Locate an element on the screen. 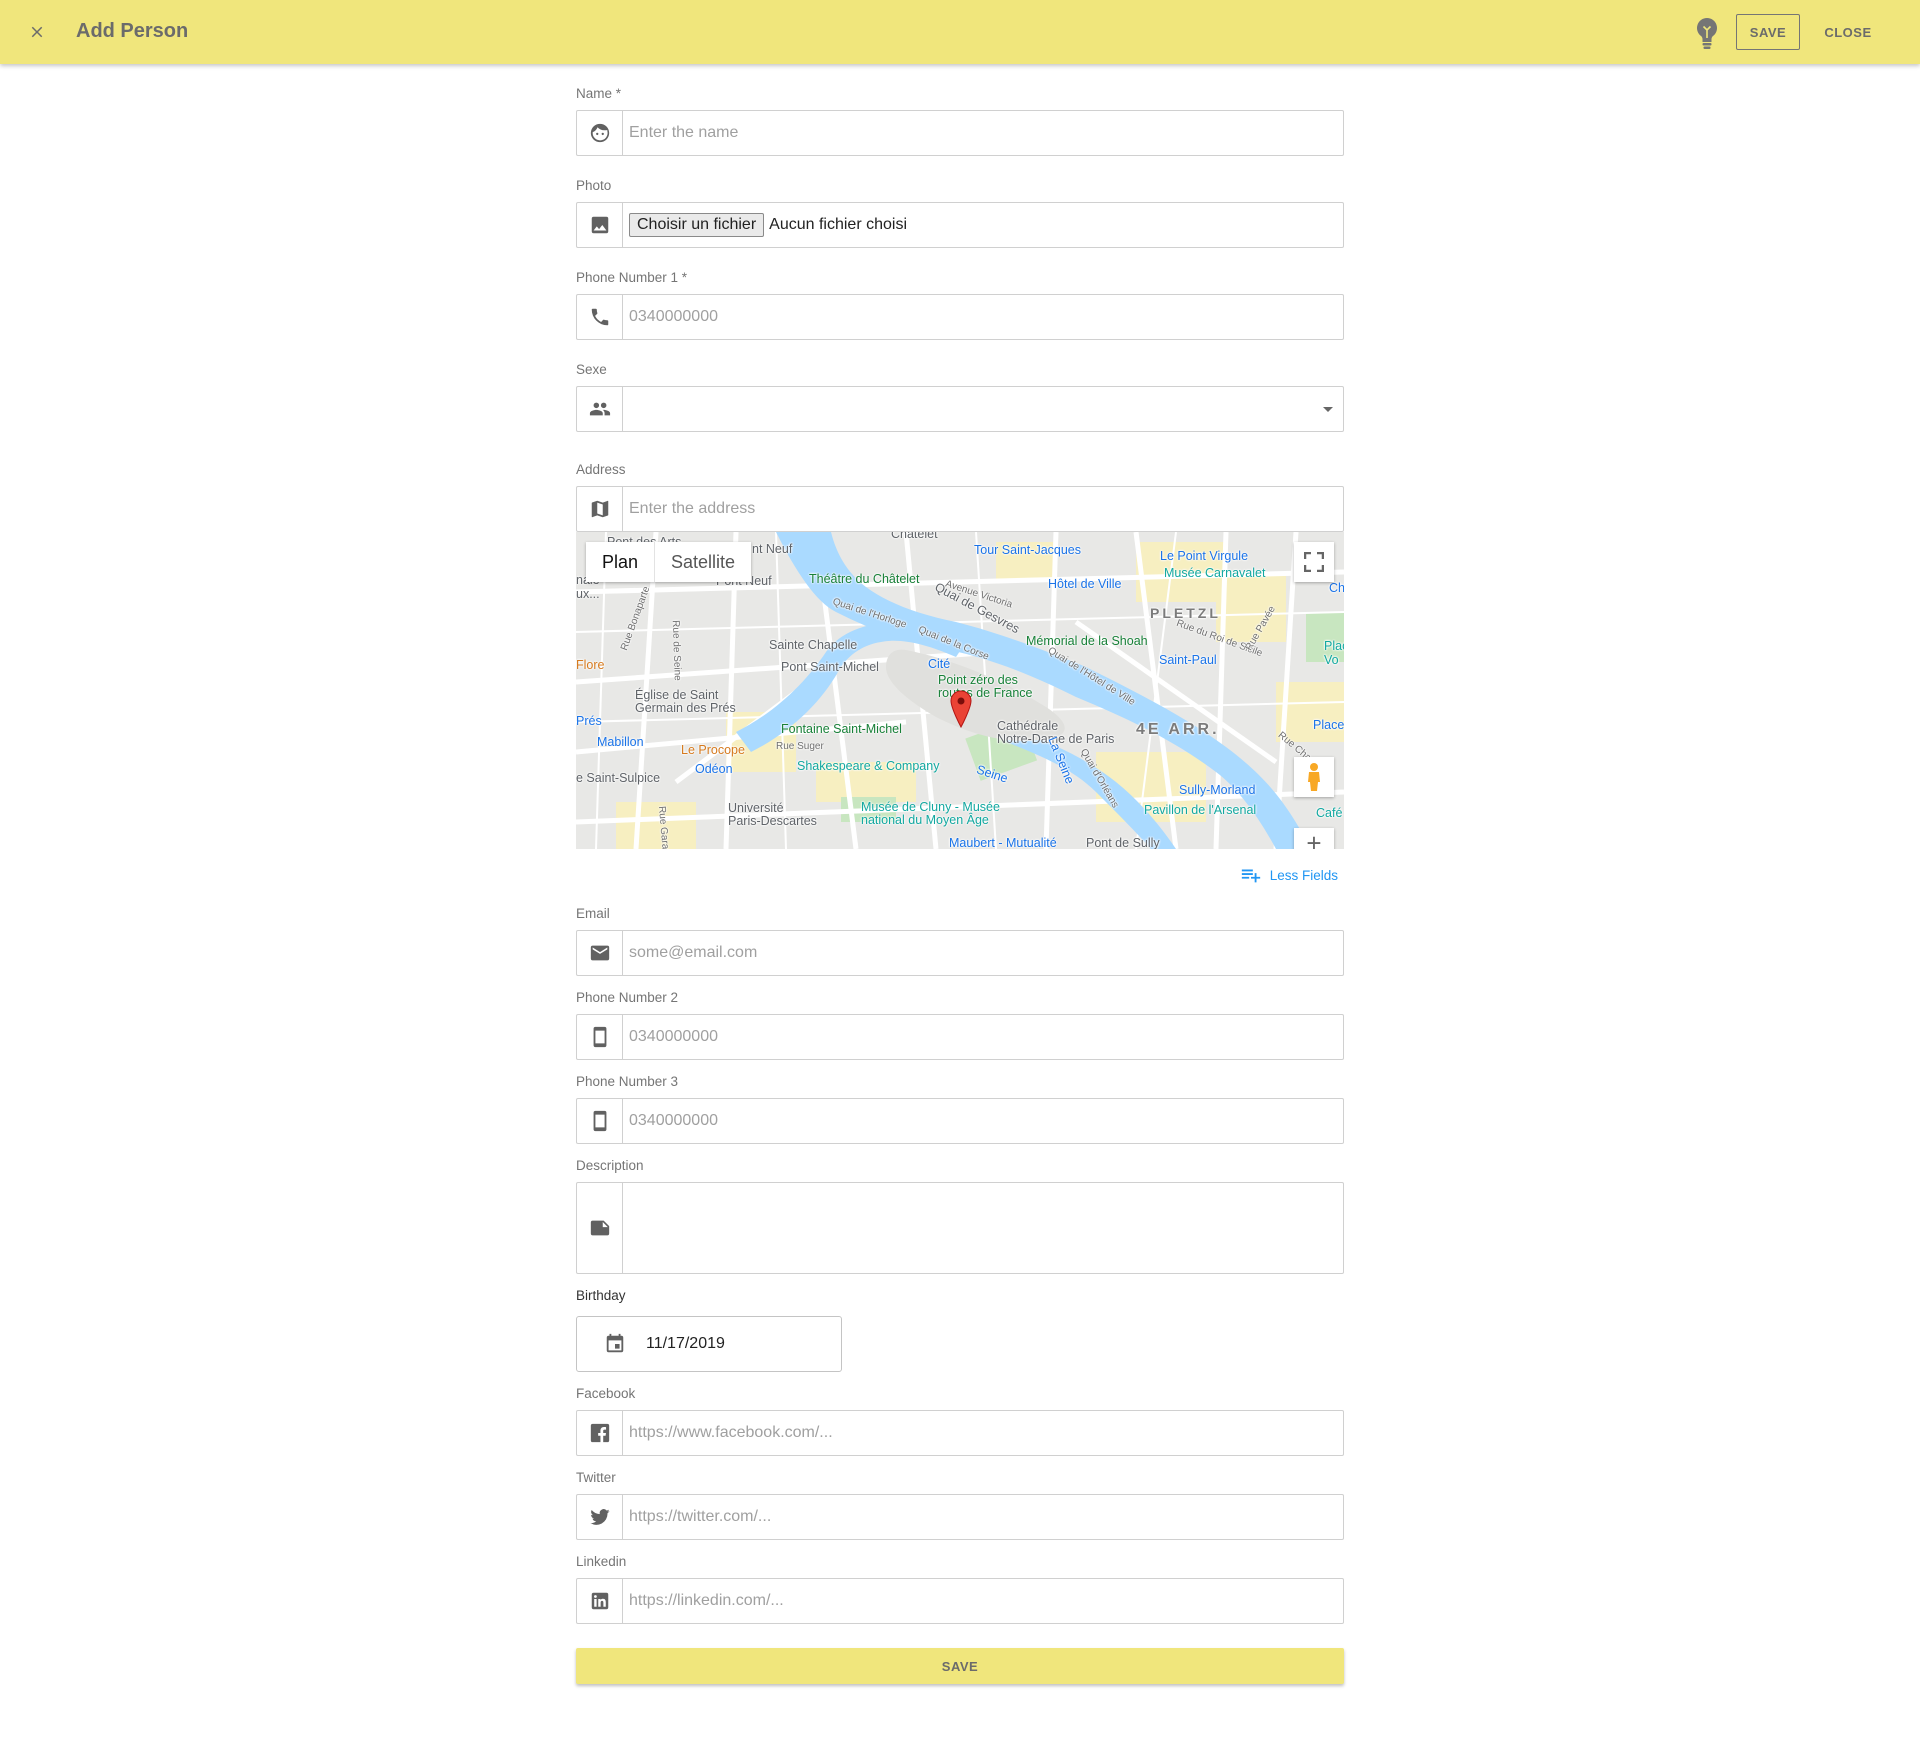 The width and height of the screenshot is (1920, 1763). map-label: Mémorial de la Shoah is located at coordinates (1087, 641).